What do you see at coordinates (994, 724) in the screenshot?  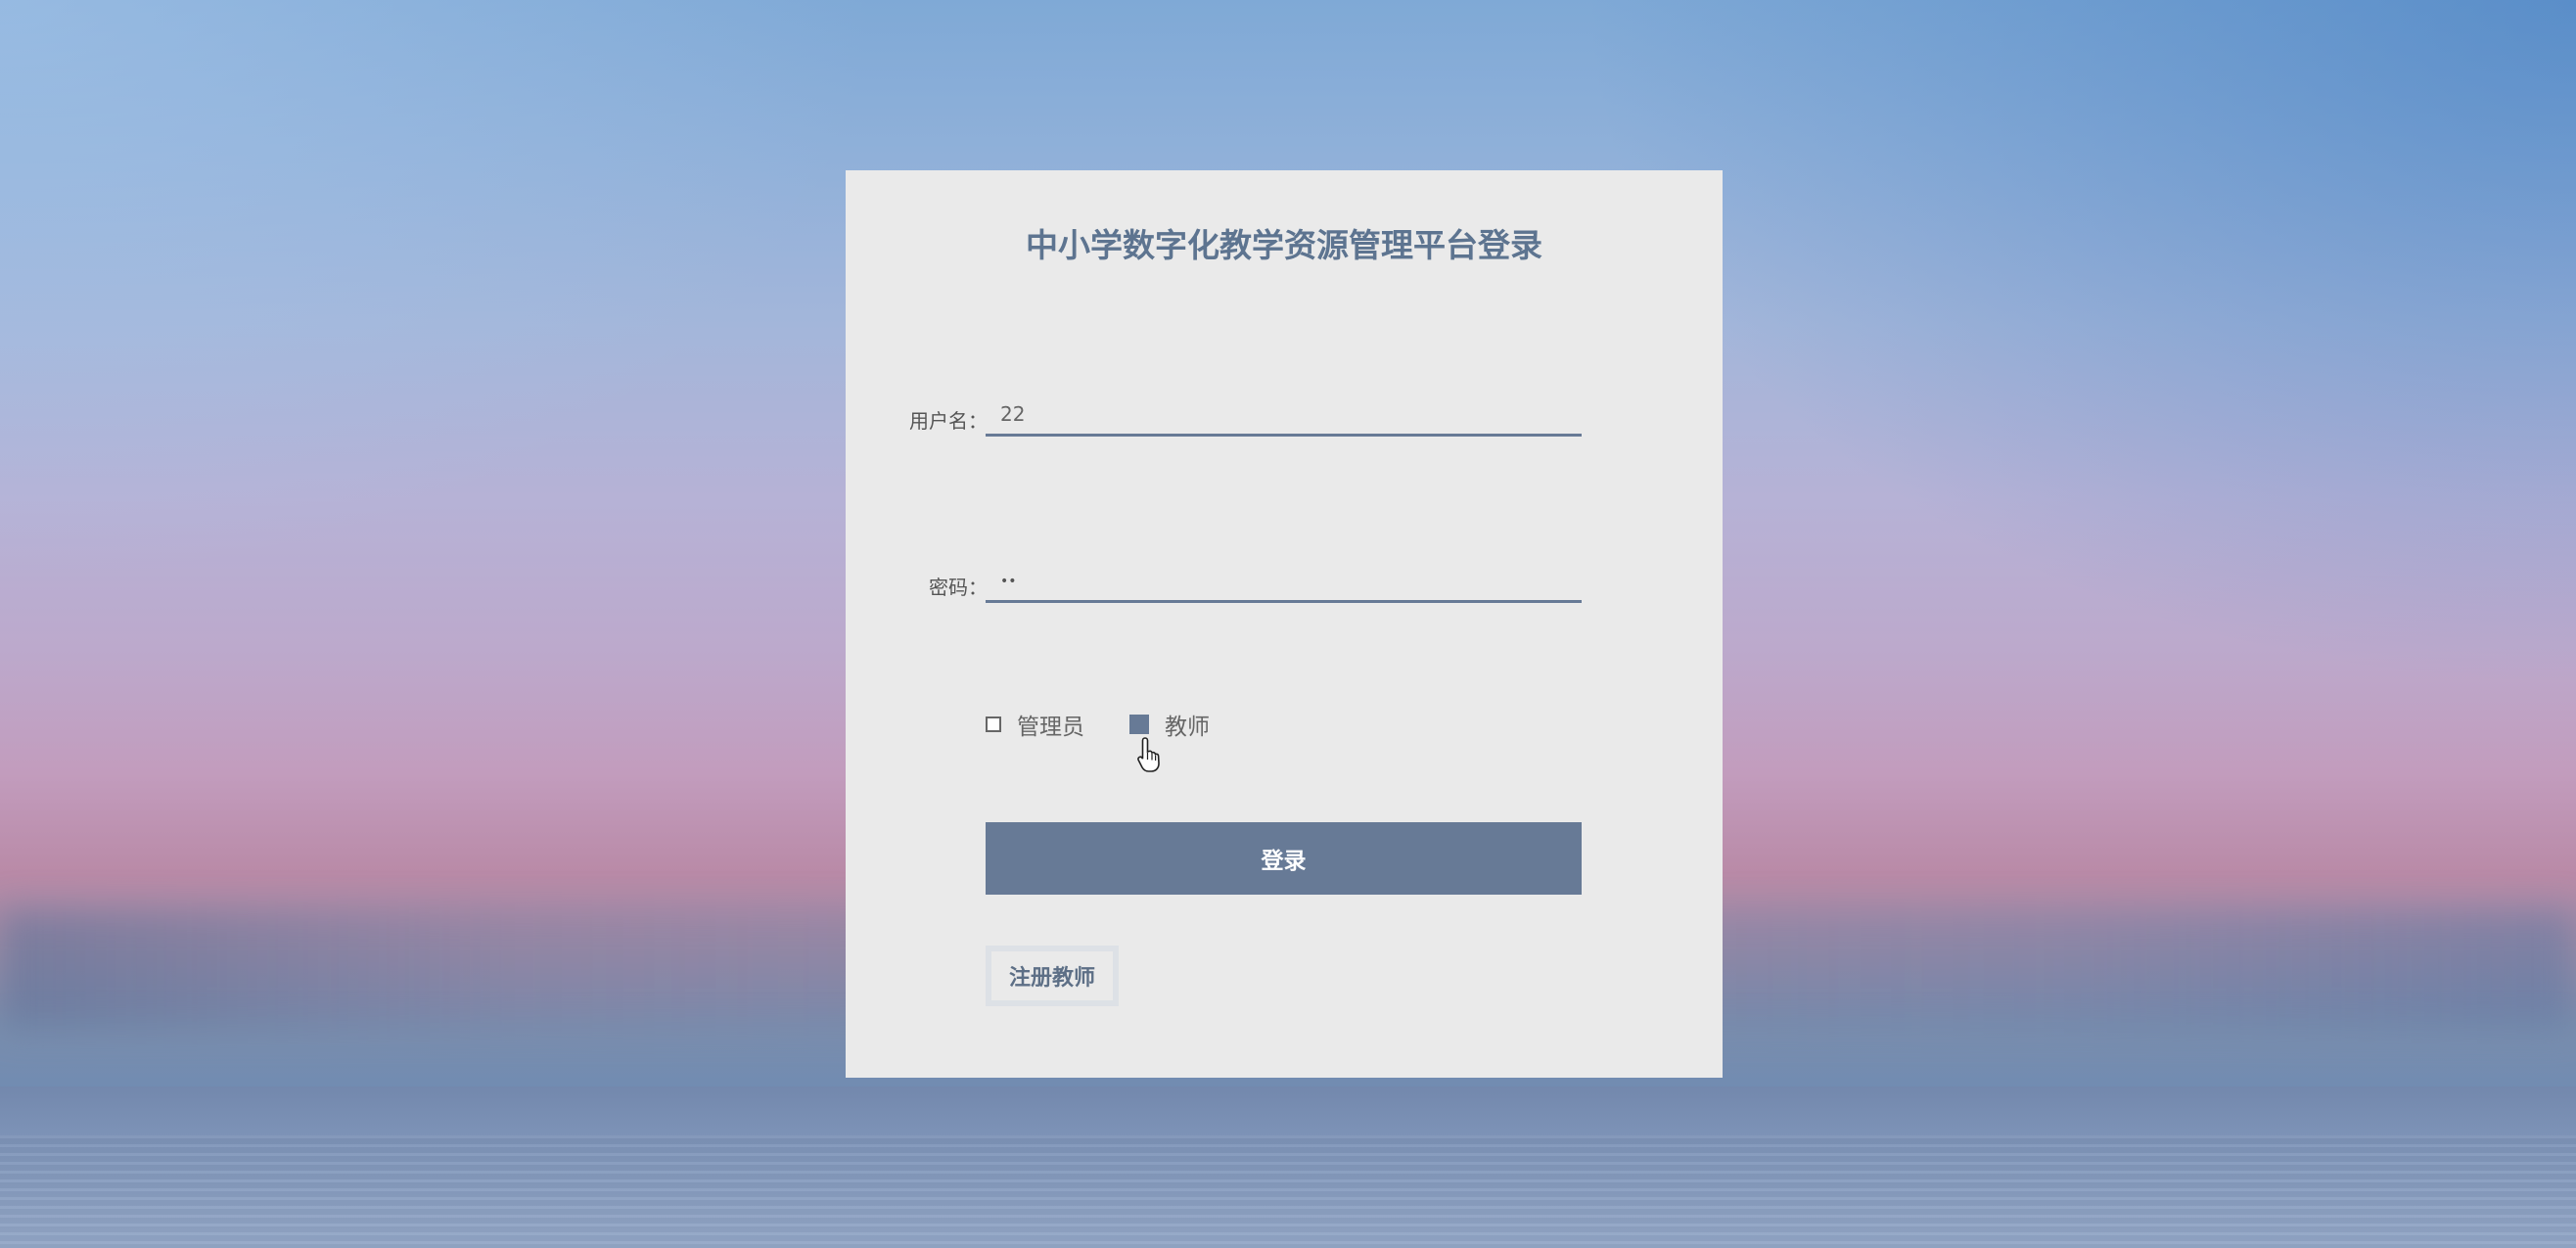 I see `admin-checkbox` at bounding box center [994, 724].